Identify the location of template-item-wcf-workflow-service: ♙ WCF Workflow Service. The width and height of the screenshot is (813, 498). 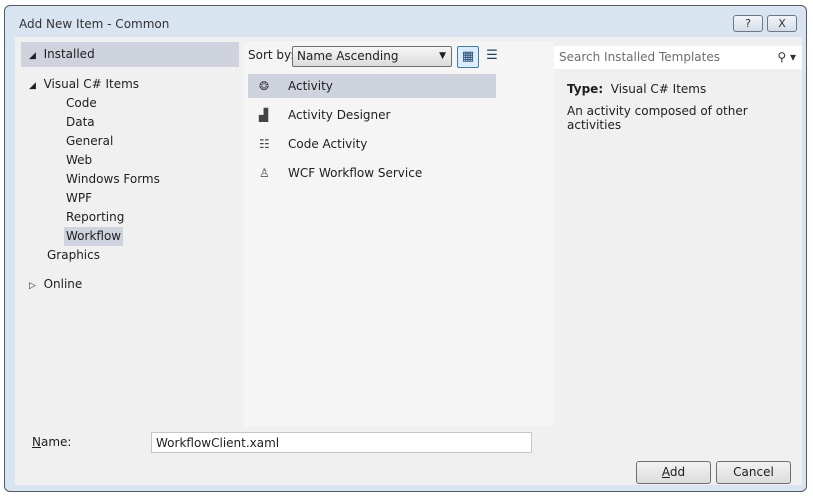
(398, 173).